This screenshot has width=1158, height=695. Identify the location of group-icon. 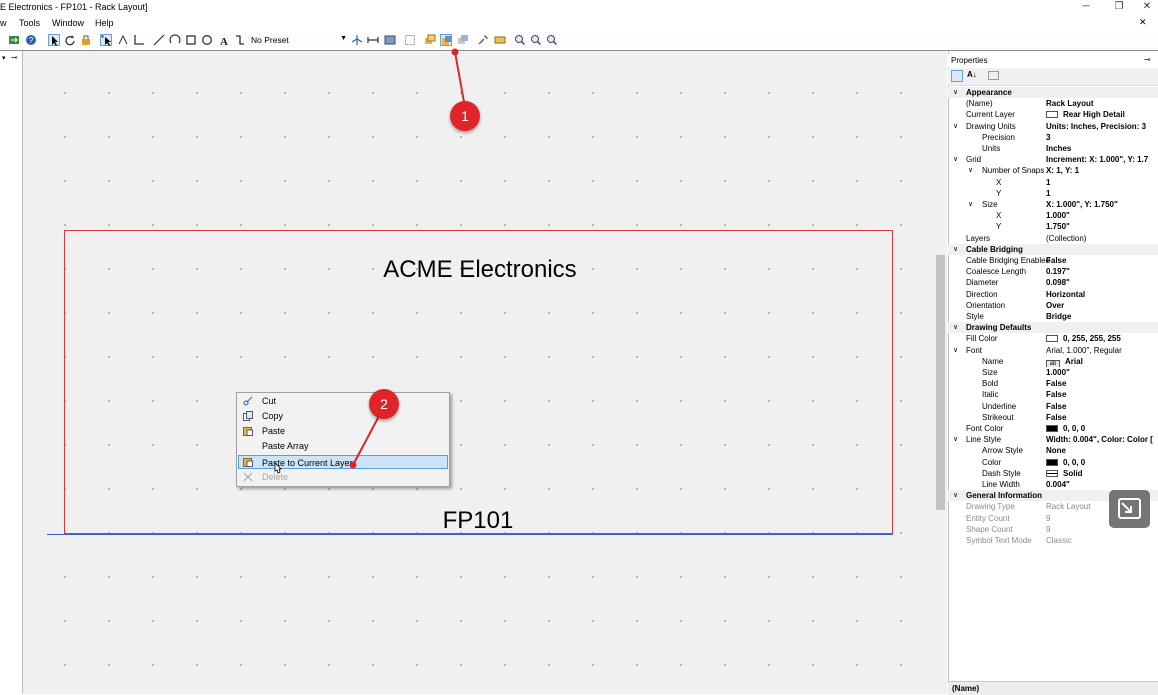
(410, 40).